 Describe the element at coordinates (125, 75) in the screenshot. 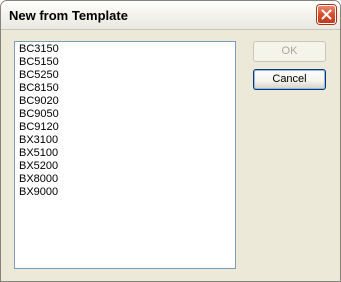

I see `list-item: BC5250` at that location.